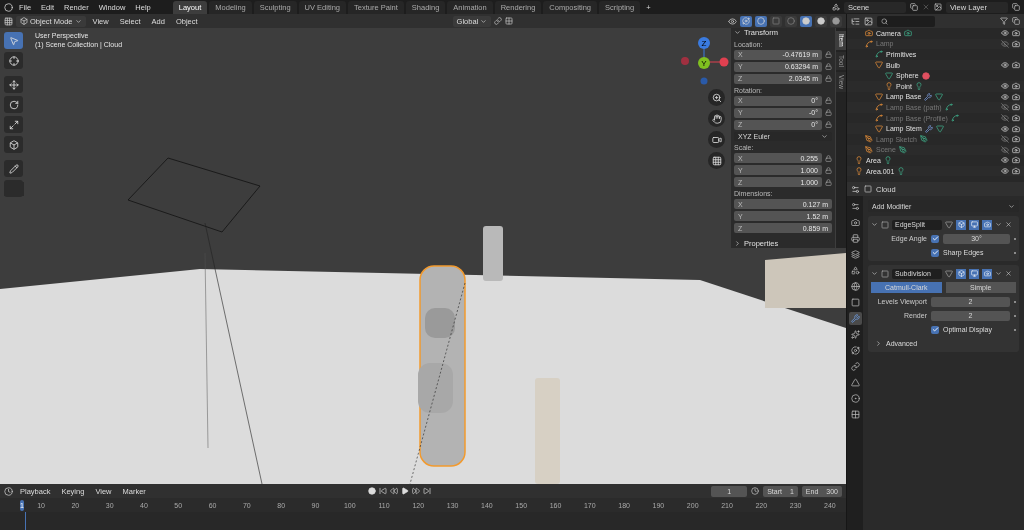 The height and width of the screenshot is (530, 1024). Describe the element at coordinates (716, 139) in the screenshot. I see `camera-view-button` at that location.